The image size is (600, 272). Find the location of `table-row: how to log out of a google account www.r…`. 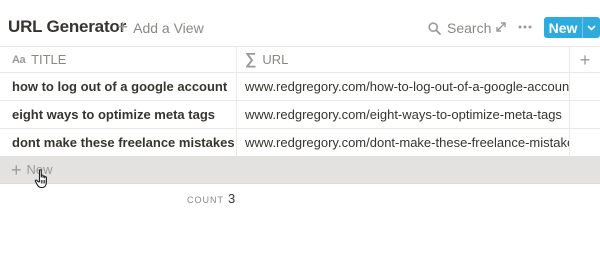

table-row: how to log out of a google account www.r… is located at coordinates (300, 87).